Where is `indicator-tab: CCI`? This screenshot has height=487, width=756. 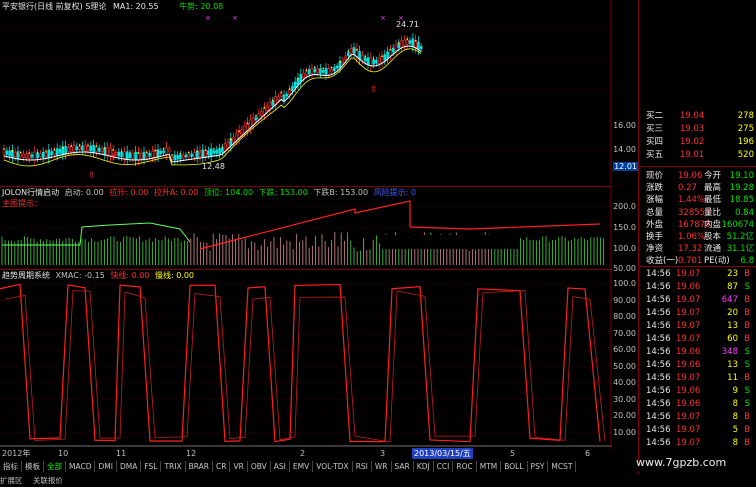 indicator-tab: CCI is located at coordinates (444, 466).